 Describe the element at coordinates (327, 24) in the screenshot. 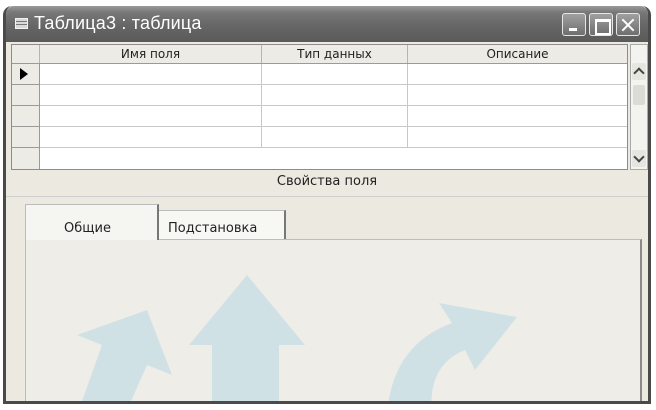

I see `title-bar: Таблица3 : таблица` at that location.